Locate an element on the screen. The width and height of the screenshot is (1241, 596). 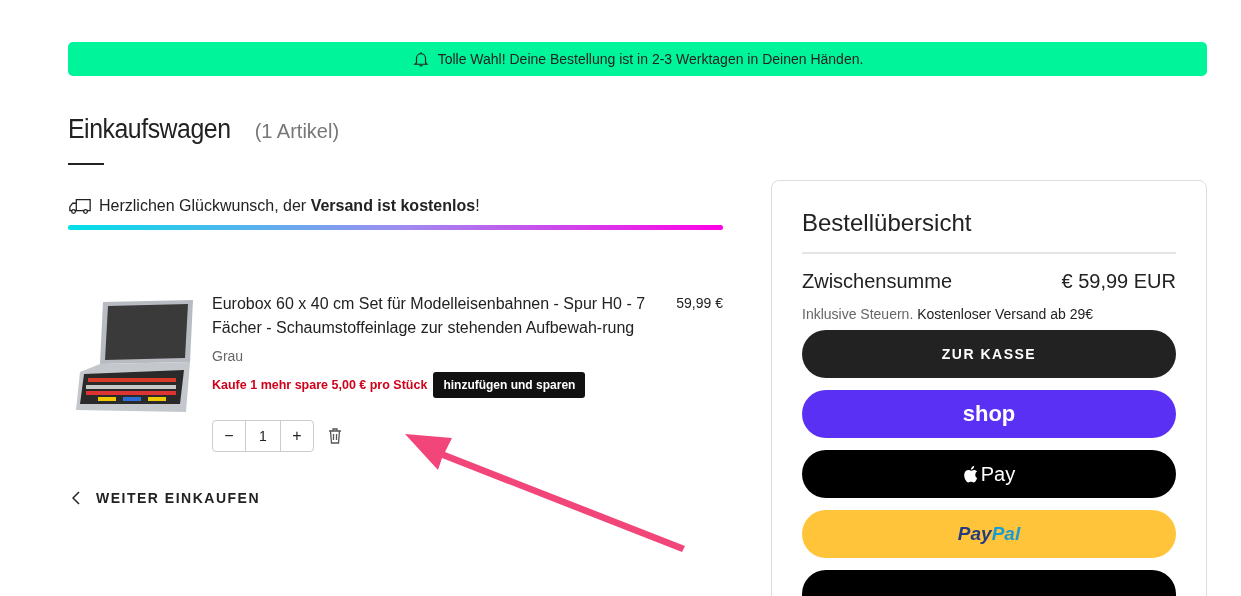
increase-button: + is located at coordinates (297, 436).